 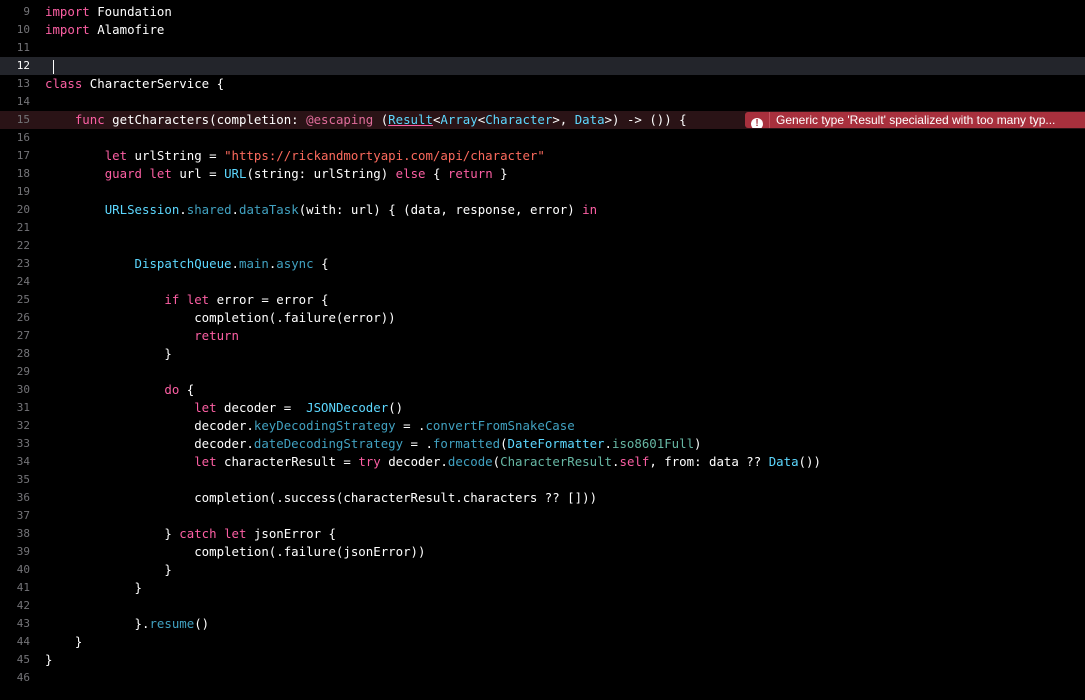 What do you see at coordinates (542, 228) in the screenshot?
I see `code-line: 21` at bounding box center [542, 228].